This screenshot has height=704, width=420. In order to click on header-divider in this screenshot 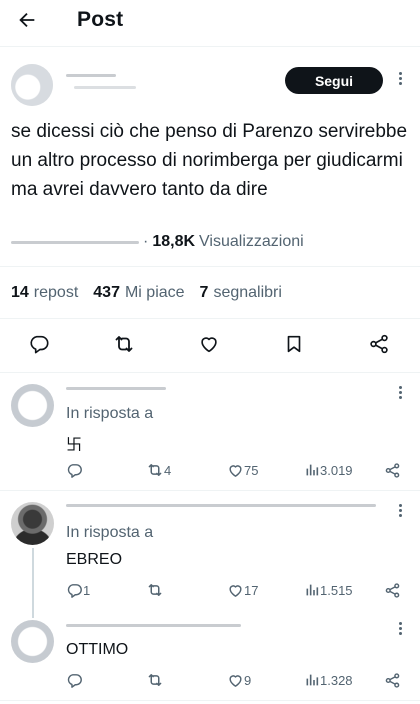, I will do `click(210, 46)`.